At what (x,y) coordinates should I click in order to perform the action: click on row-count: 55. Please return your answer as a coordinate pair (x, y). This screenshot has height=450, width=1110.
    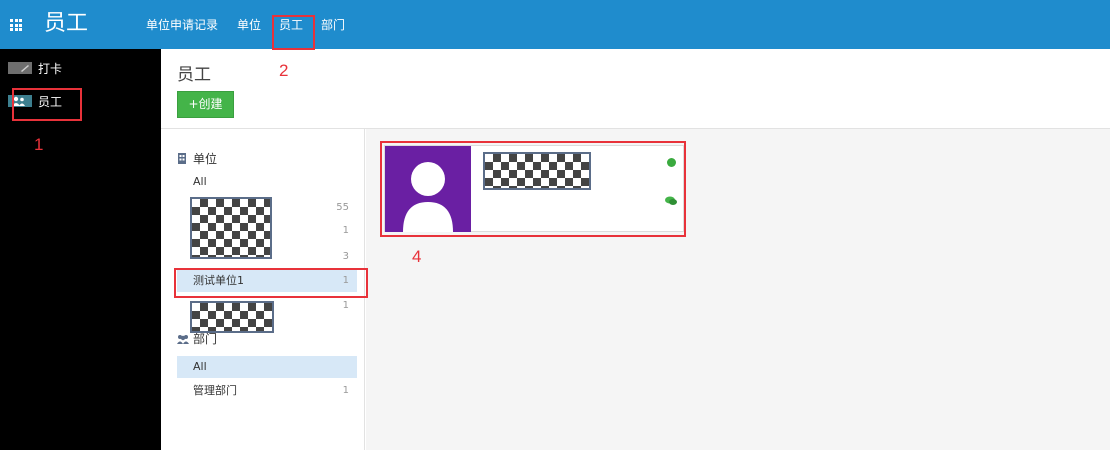
    Looking at the image, I should click on (342, 207).